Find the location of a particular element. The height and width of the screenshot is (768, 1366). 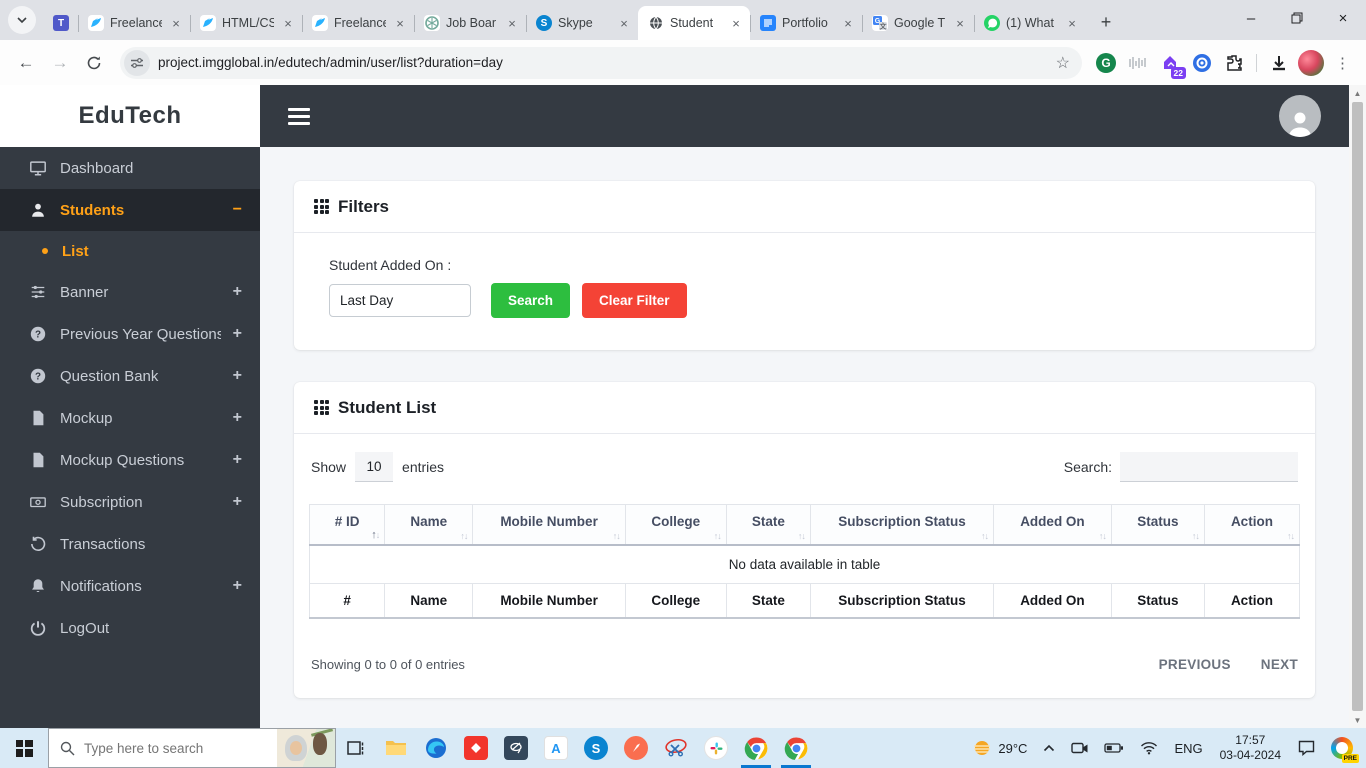

battery-icon is located at coordinates (1114, 748).